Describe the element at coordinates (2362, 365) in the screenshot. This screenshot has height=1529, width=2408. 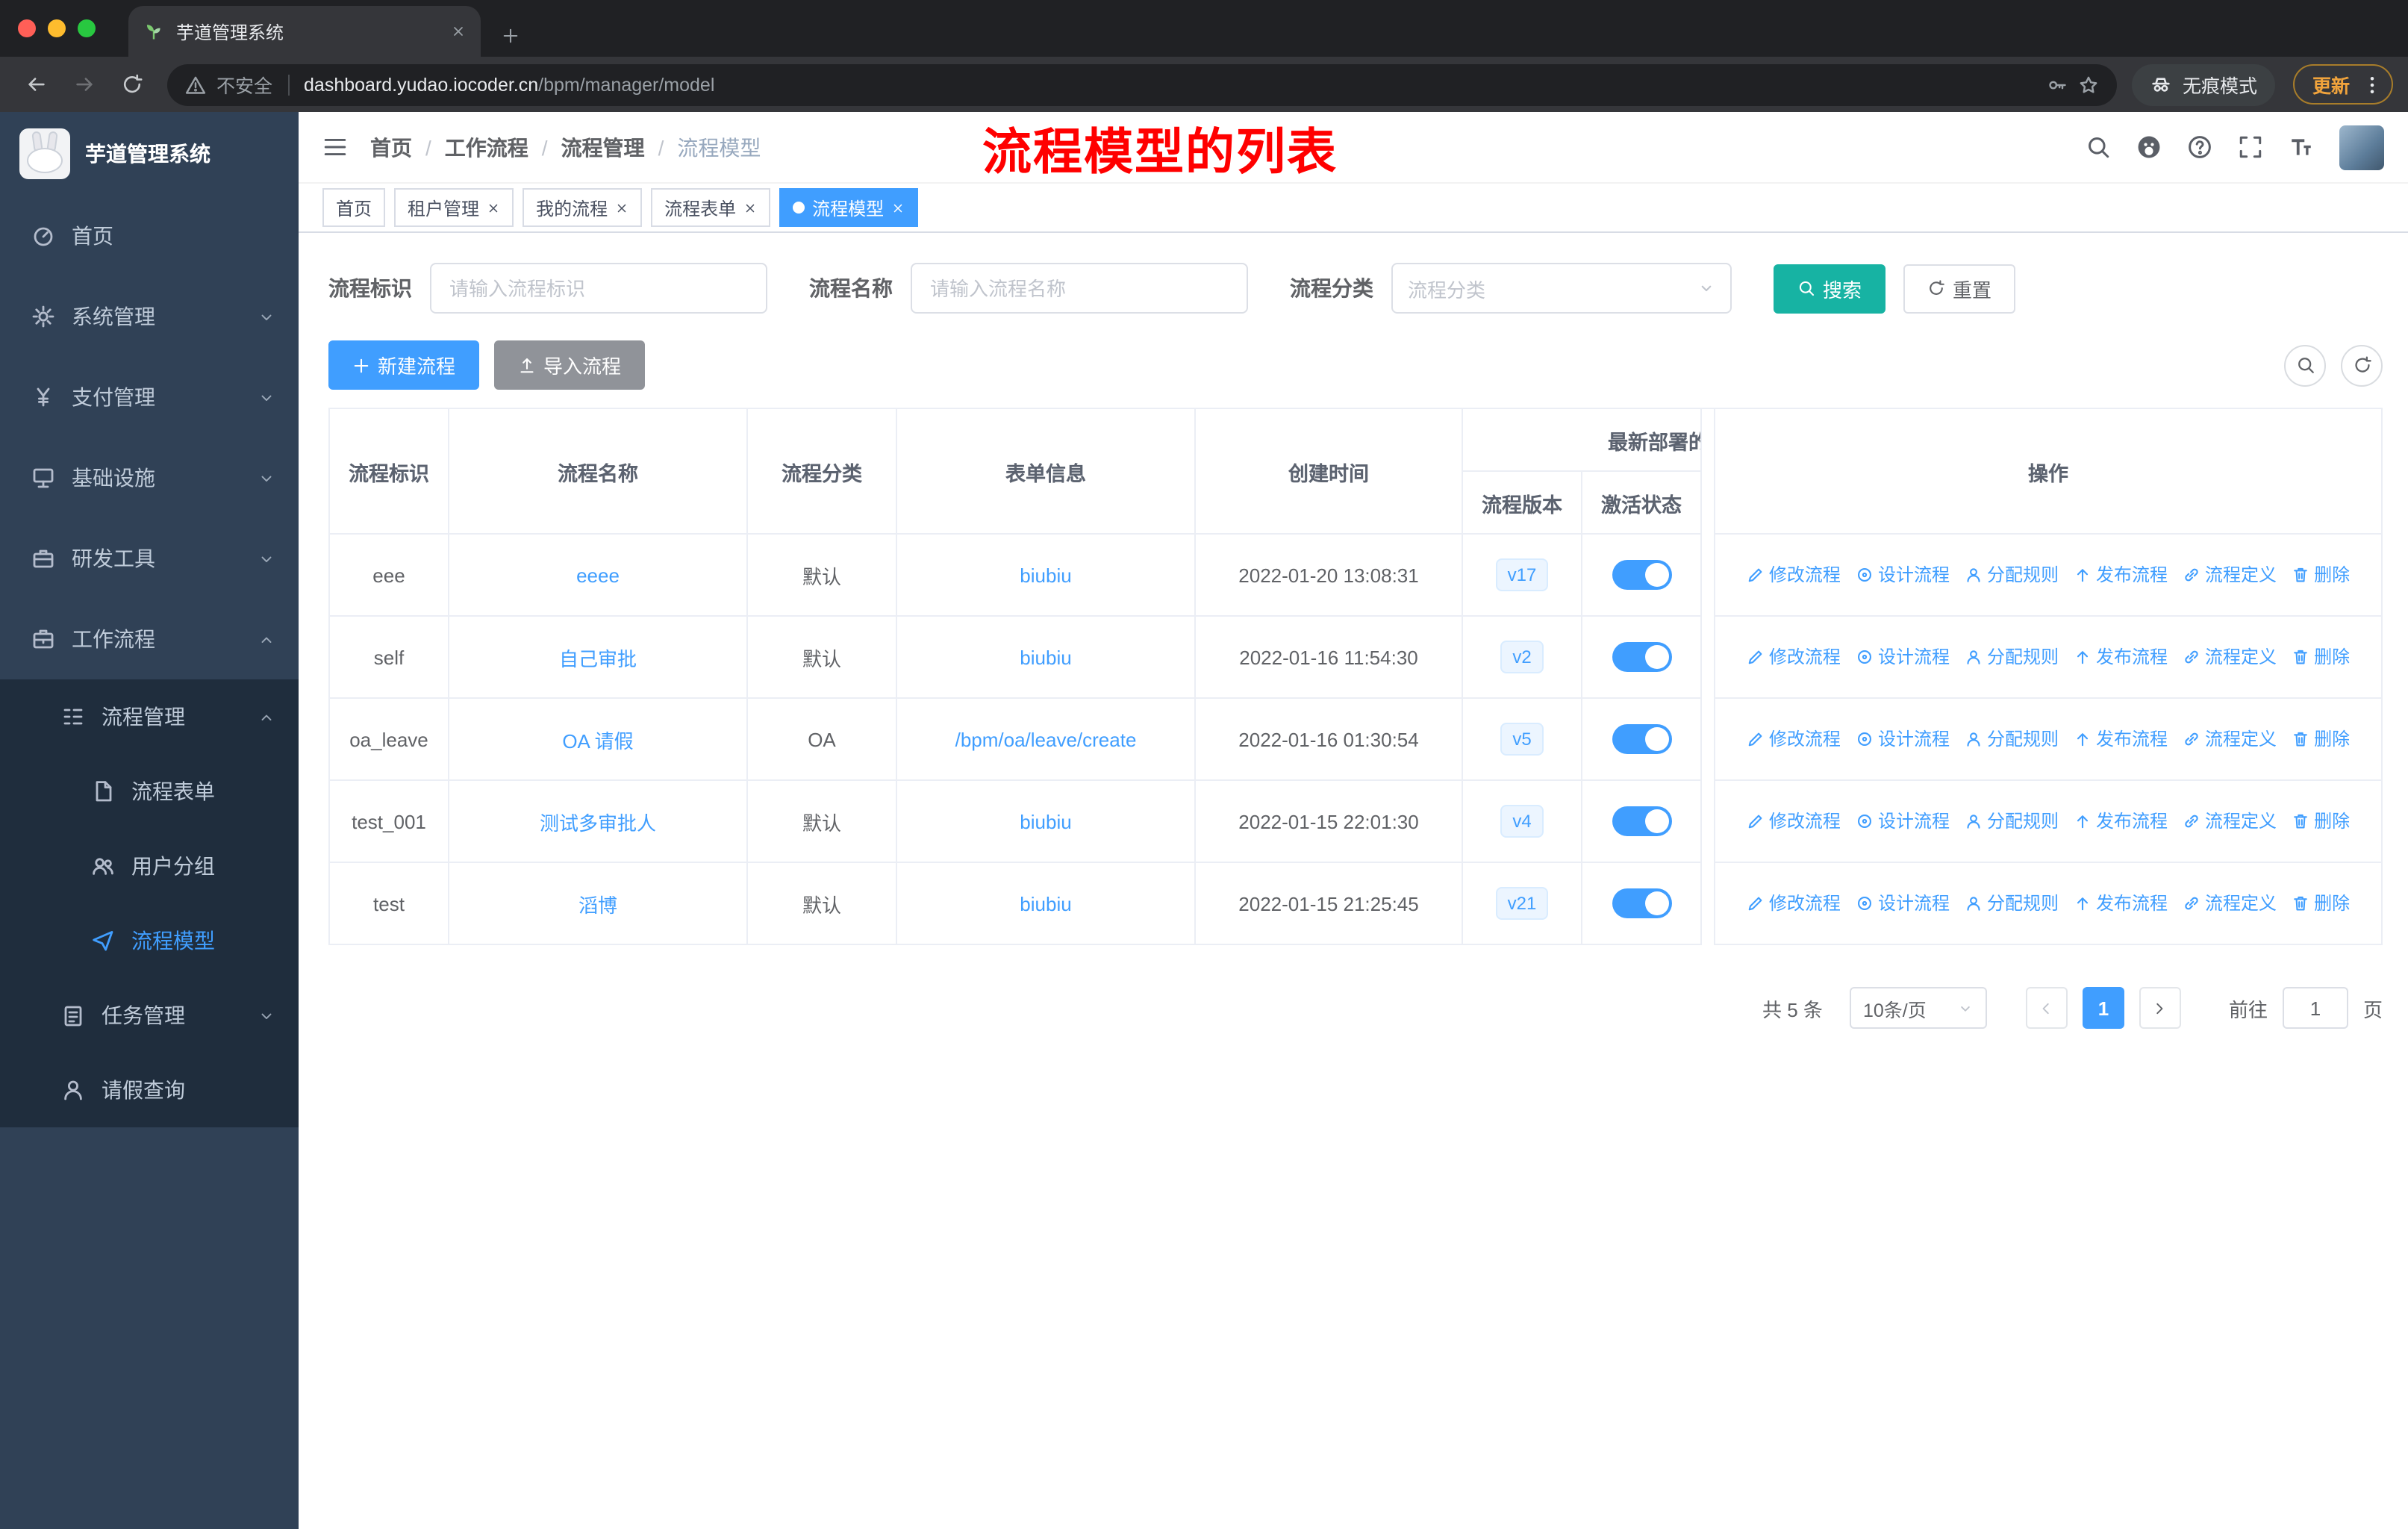
I see `refresh-table-button` at that location.